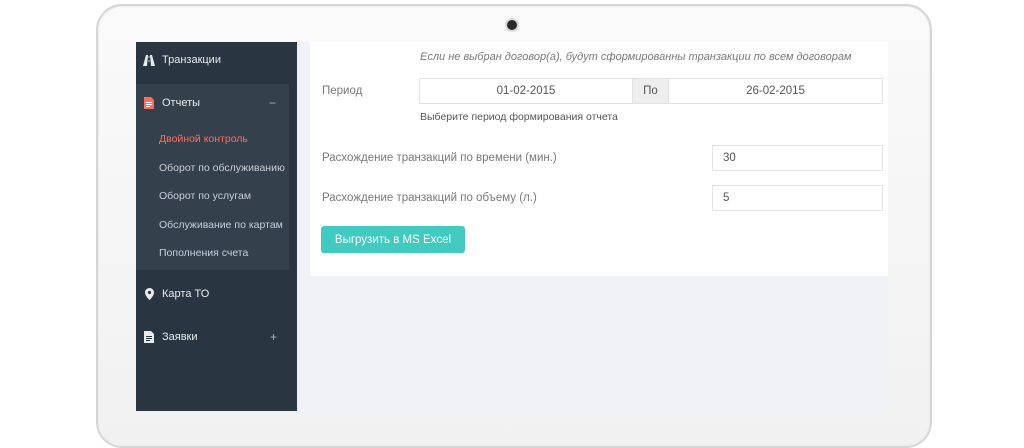 Image resolution: width=1024 pixels, height=448 pixels. Describe the element at coordinates (205, 196) in the screenshot. I see `submenu-item-services-turnover: Оборот по услугам` at that location.